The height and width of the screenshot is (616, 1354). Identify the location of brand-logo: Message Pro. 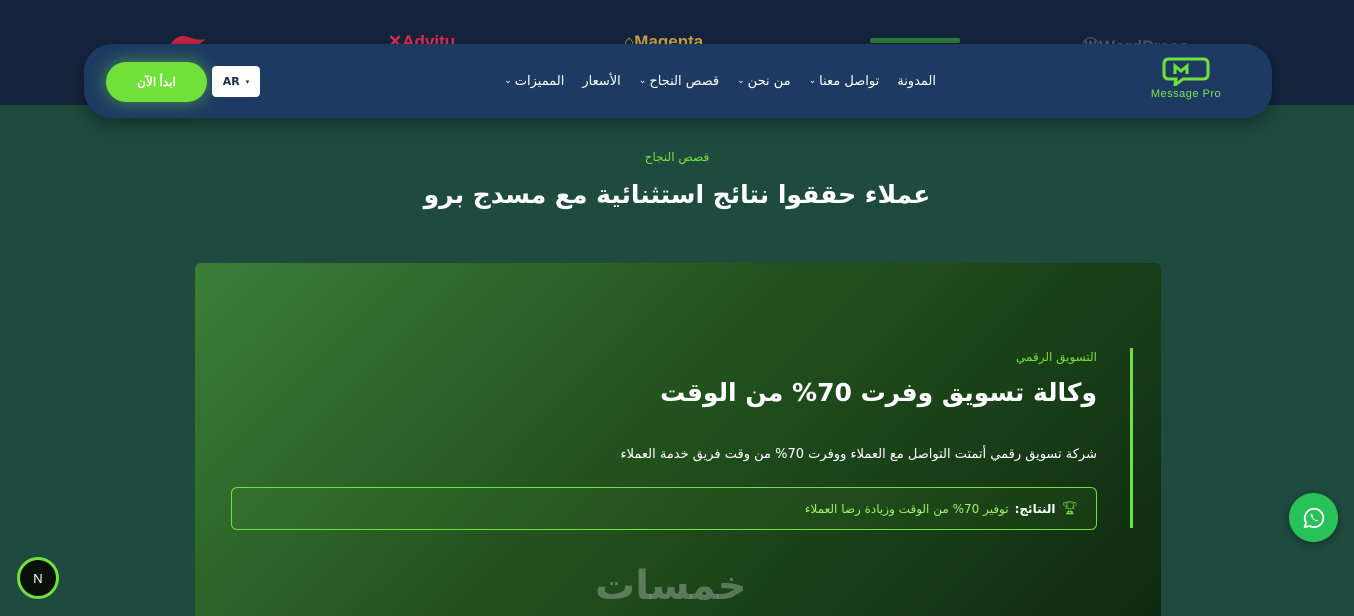
(1186, 83).